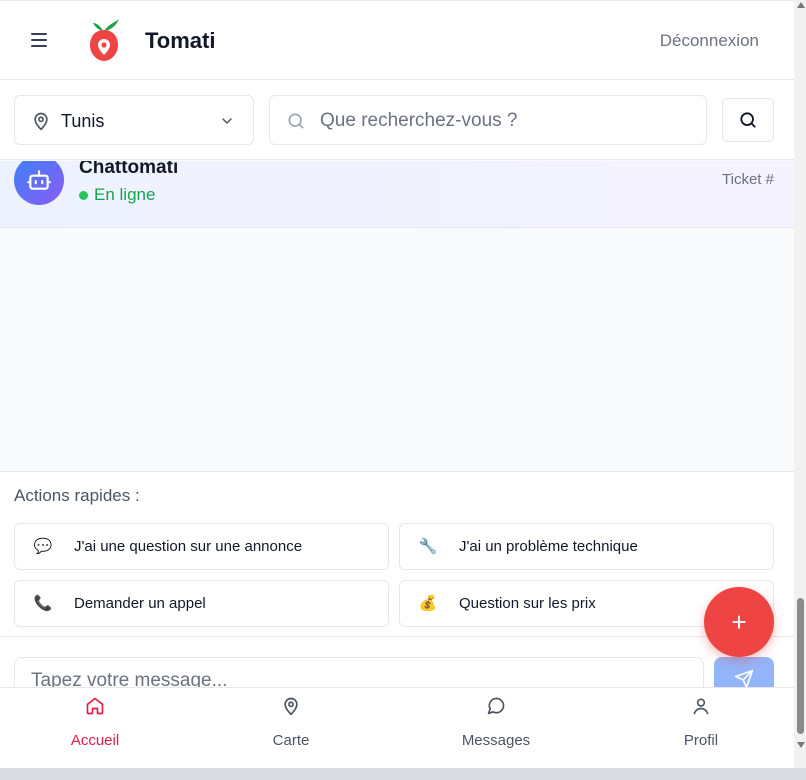 The image size is (806, 780). What do you see at coordinates (748, 179) in the screenshot?
I see `ticket-number: Ticket #` at bounding box center [748, 179].